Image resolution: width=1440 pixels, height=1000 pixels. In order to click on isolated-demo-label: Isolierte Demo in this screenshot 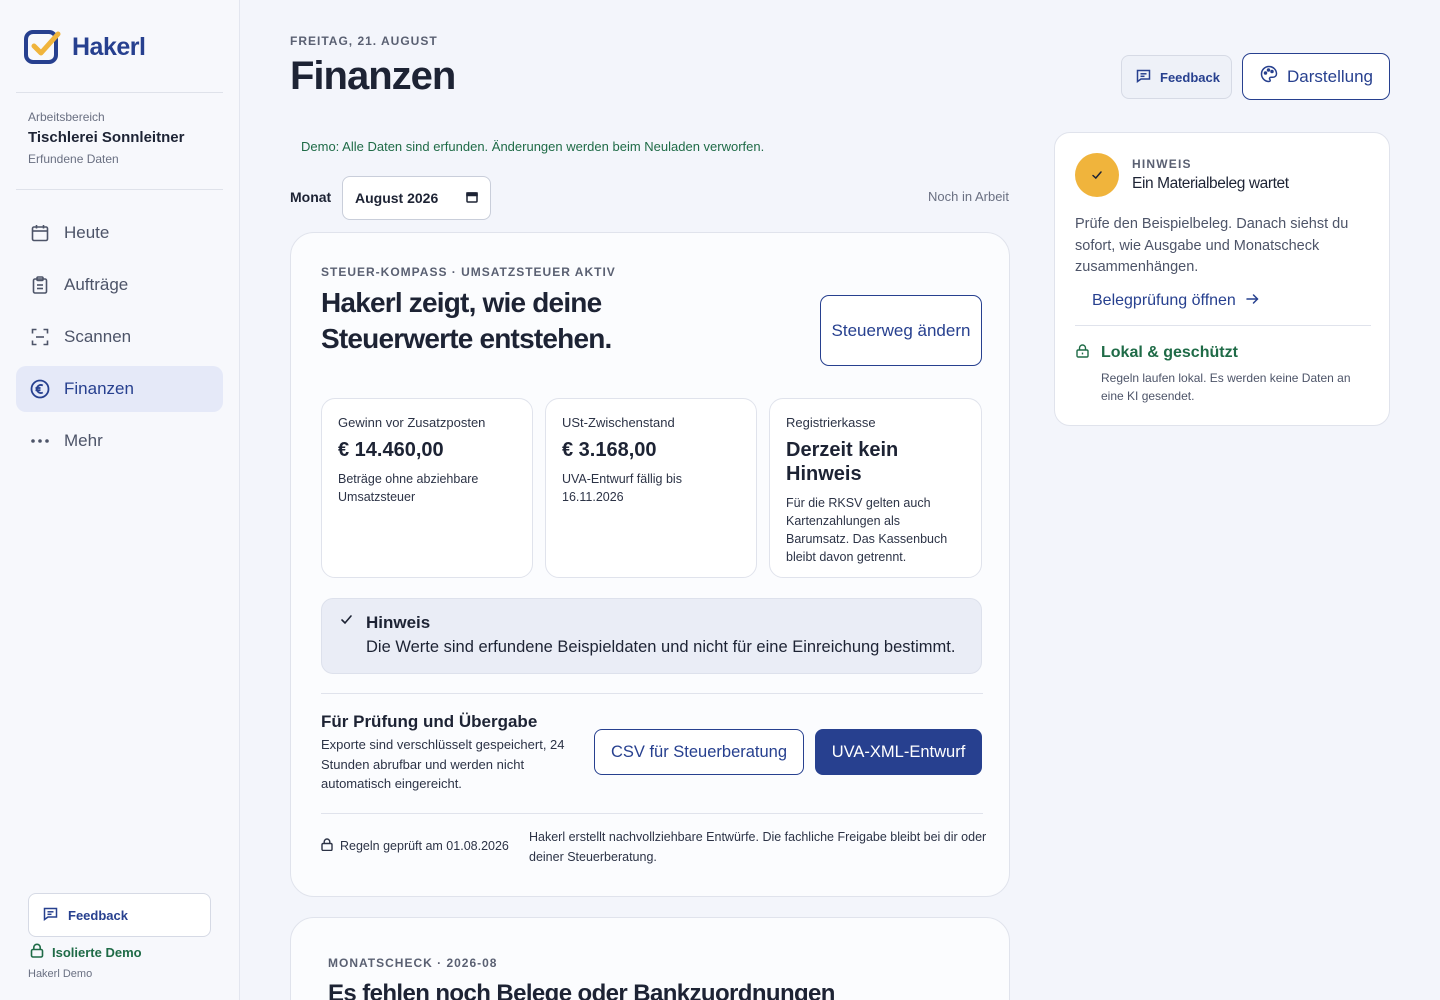, I will do `click(97, 952)`.